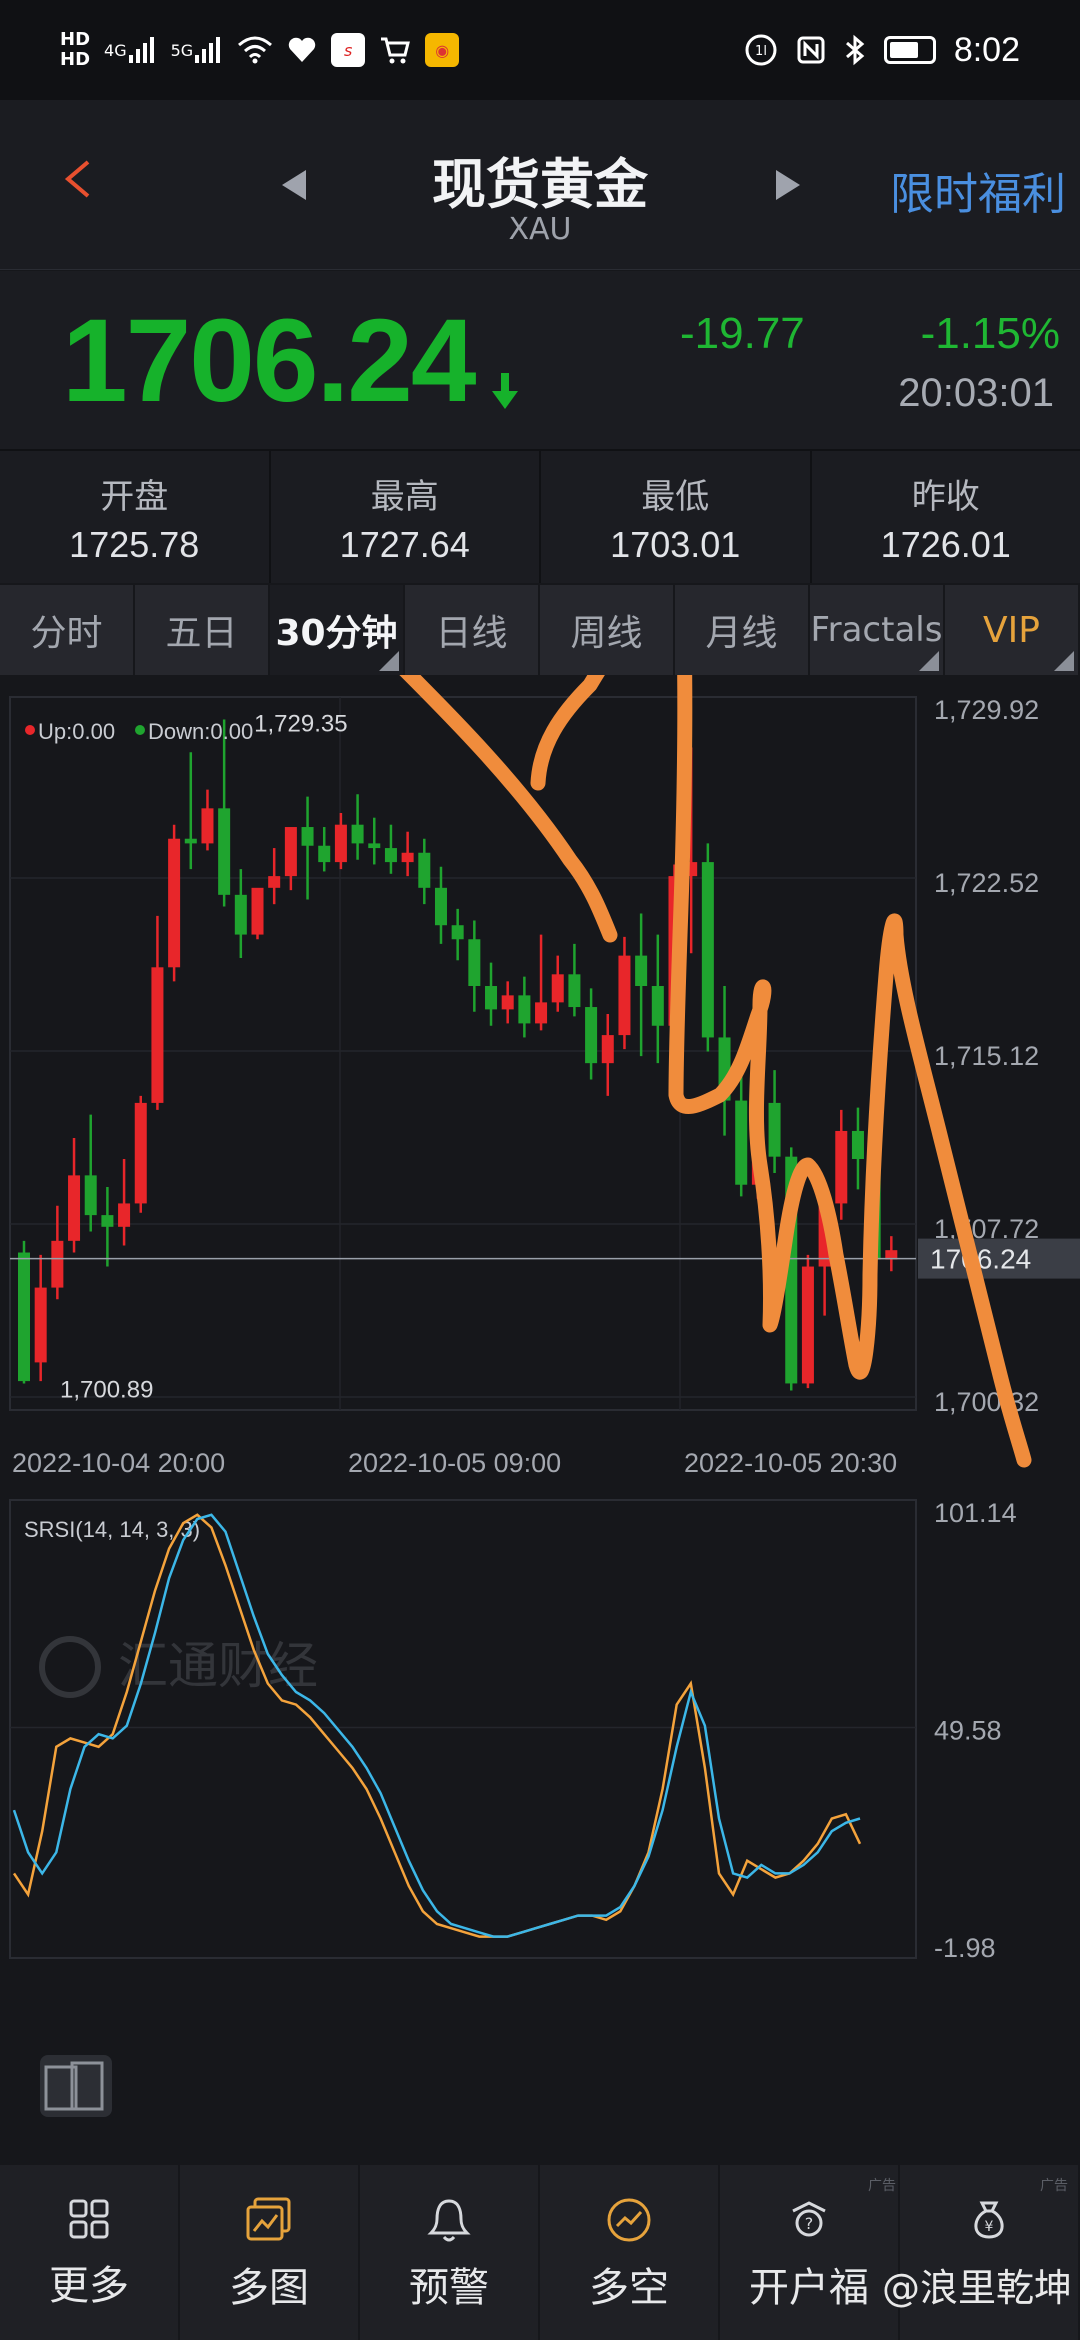 This screenshot has width=1080, height=2340. What do you see at coordinates (200, 731) in the screenshot?
I see `legend-down: Down:0.00` at bounding box center [200, 731].